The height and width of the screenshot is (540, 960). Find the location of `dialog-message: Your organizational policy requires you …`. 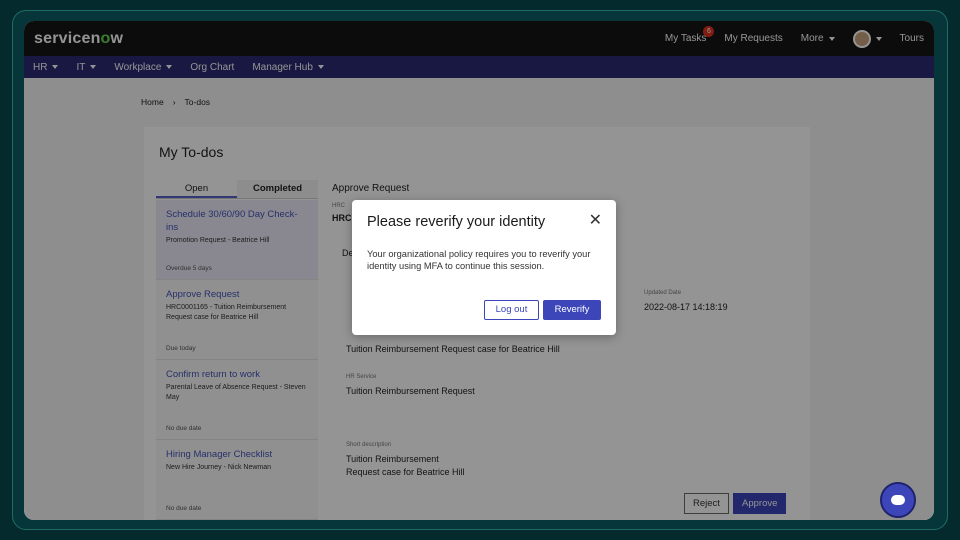

dialog-message: Your organizational policy requires you … is located at coordinates (479, 260).